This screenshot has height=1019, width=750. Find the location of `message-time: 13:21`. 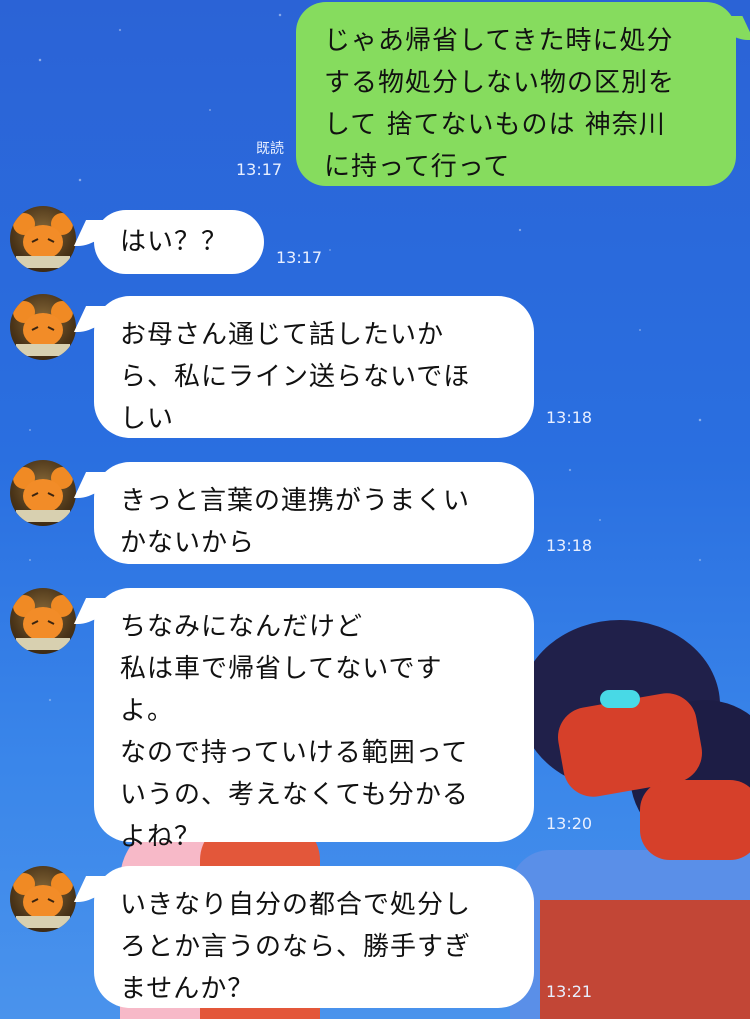

message-time: 13:21 is located at coordinates (569, 991).